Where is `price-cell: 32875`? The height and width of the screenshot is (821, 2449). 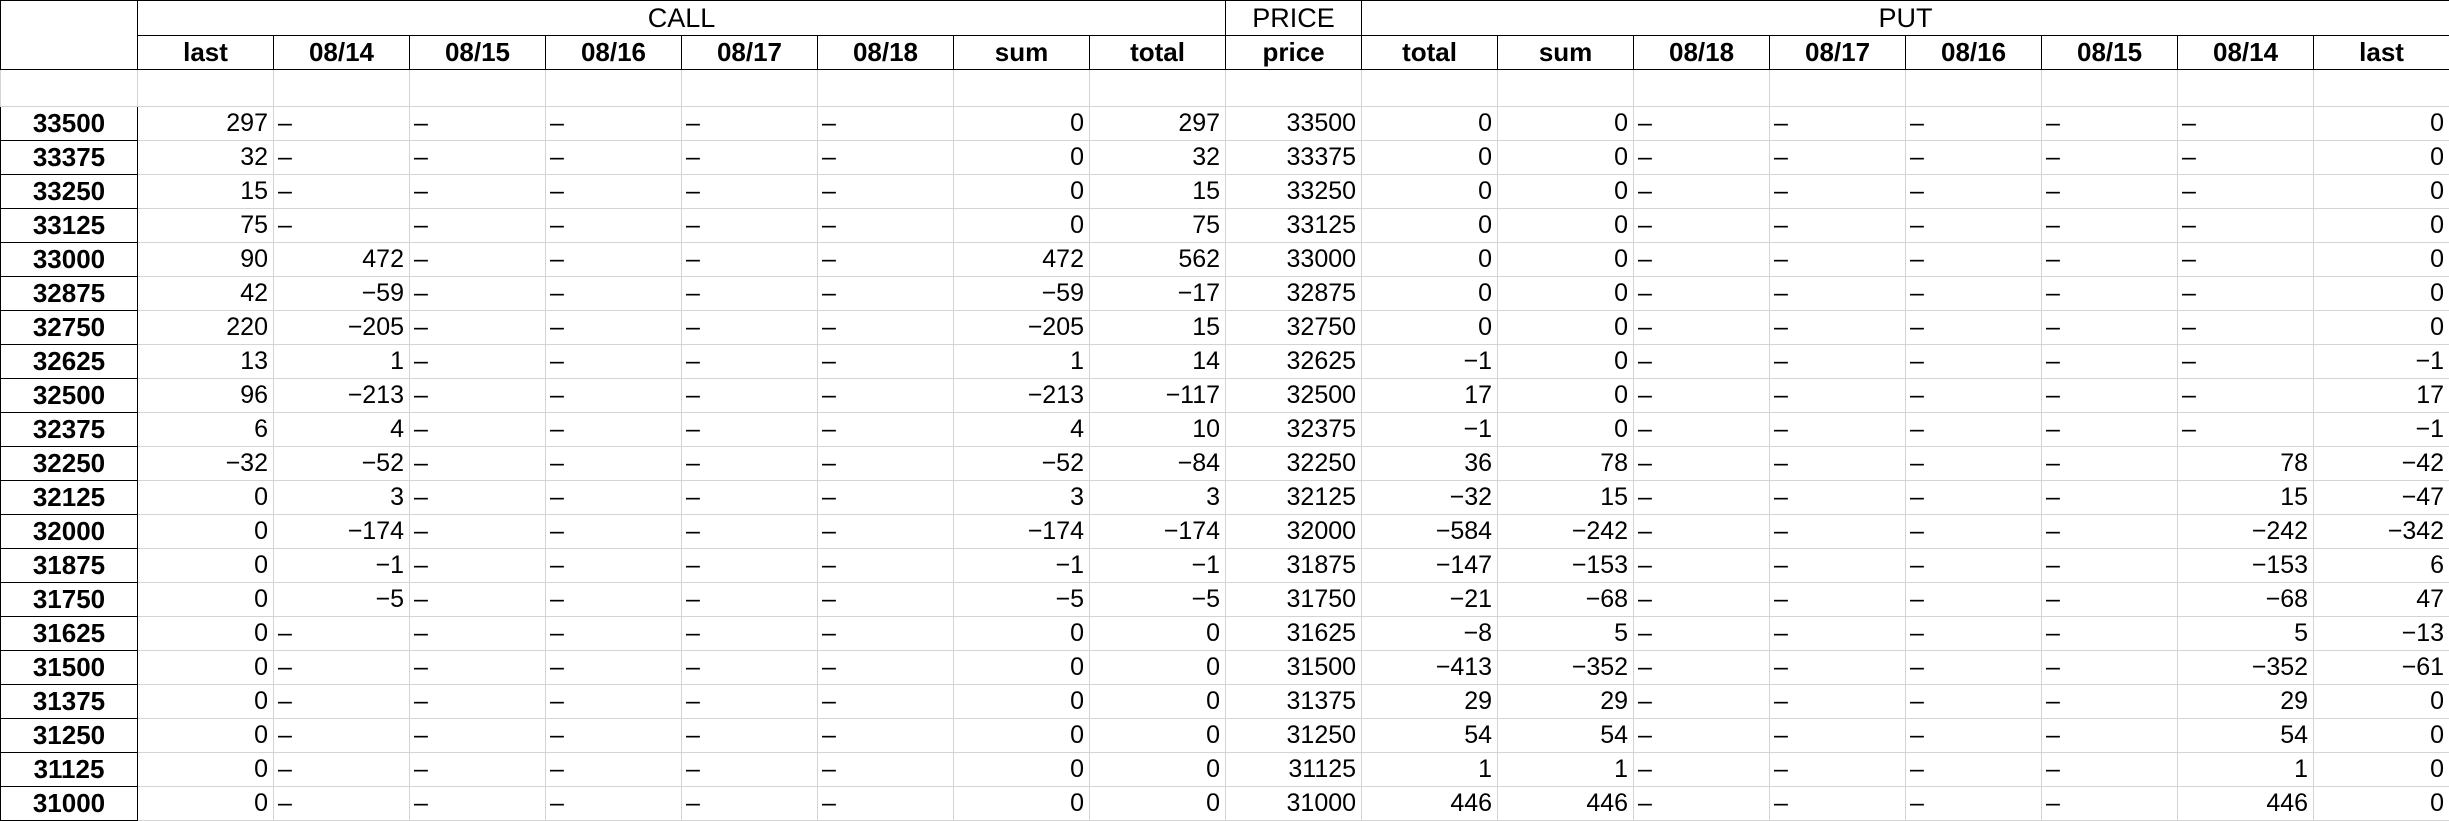
price-cell: 32875 is located at coordinates (1294, 294).